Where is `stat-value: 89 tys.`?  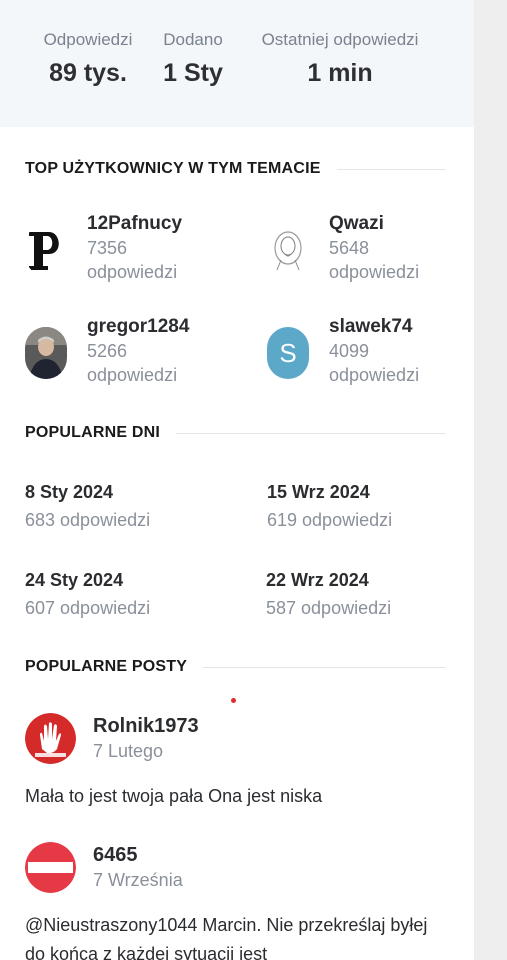 stat-value: 89 tys. is located at coordinates (88, 73).